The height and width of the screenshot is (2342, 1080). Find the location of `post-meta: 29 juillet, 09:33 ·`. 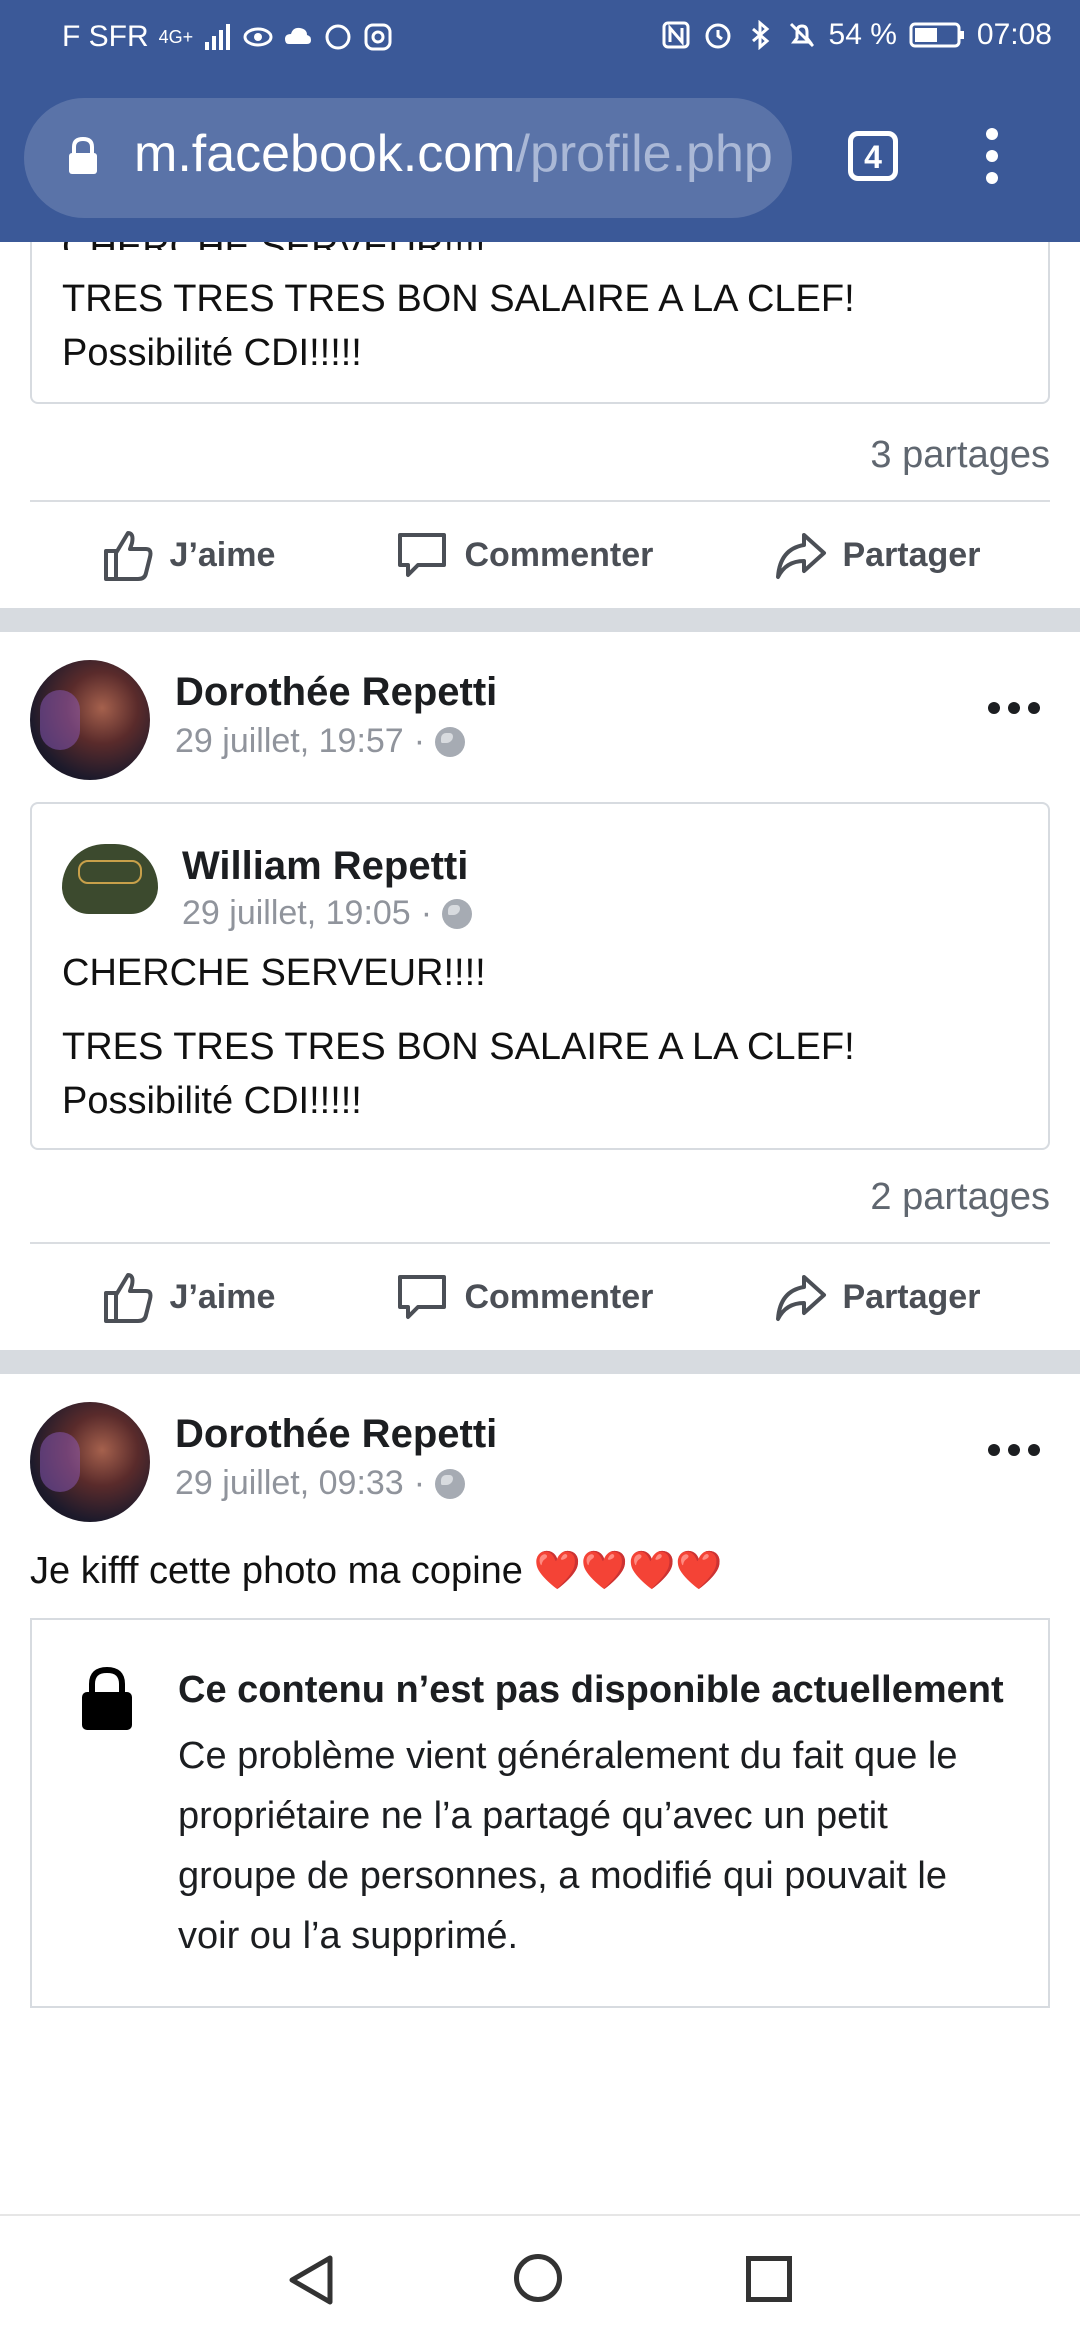

post-meta: 29 juillet, 09:33 · is located at coordinates (320, 1483).